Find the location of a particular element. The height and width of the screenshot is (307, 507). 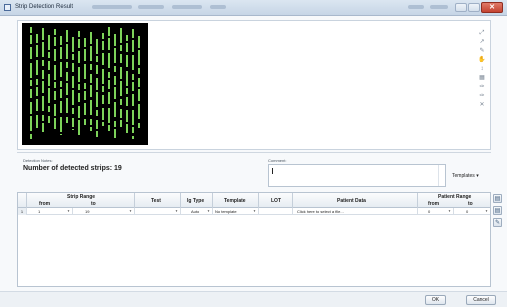

rotate-icon: ✎ is located at coordinates (482, 51).